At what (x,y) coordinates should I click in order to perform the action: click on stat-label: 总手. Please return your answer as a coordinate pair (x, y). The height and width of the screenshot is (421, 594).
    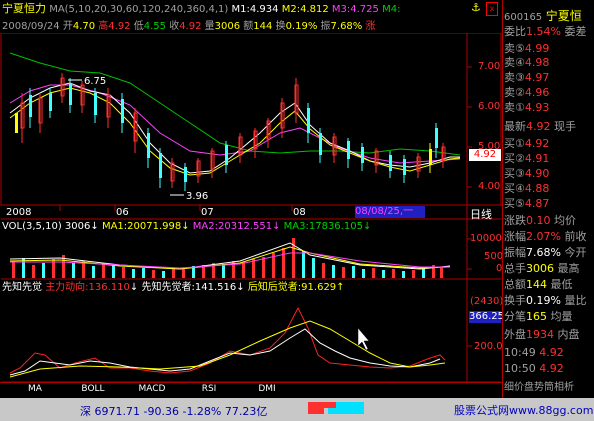
    Looking at the image, I should click on (515, 268).